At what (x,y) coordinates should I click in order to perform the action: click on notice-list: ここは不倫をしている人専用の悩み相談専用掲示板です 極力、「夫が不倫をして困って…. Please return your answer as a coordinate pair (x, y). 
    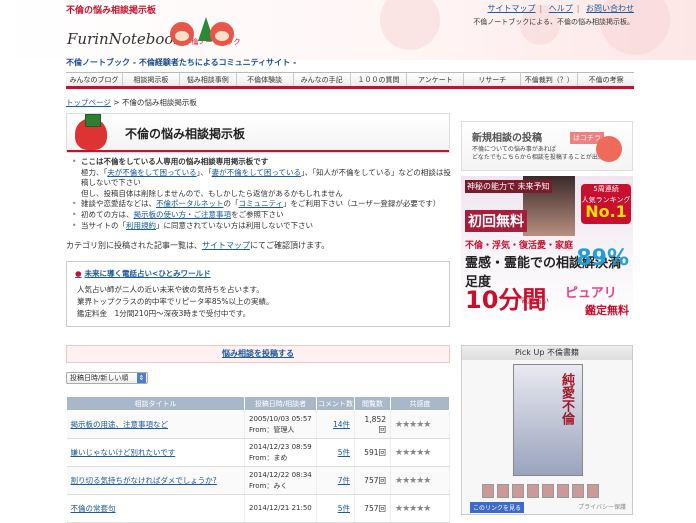
    Looking at the image, I should click on (262, 194).